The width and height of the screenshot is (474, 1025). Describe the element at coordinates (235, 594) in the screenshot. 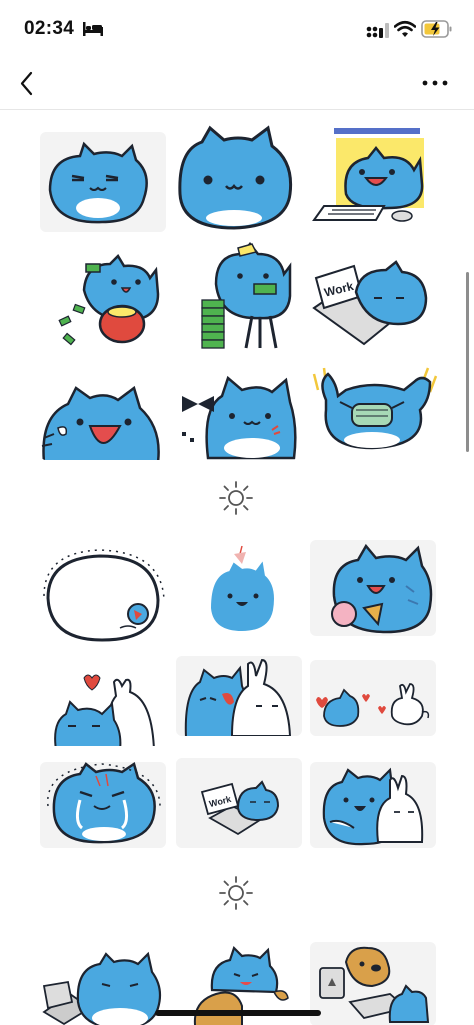

I see `sticker-cat-hanging-small` at that location.